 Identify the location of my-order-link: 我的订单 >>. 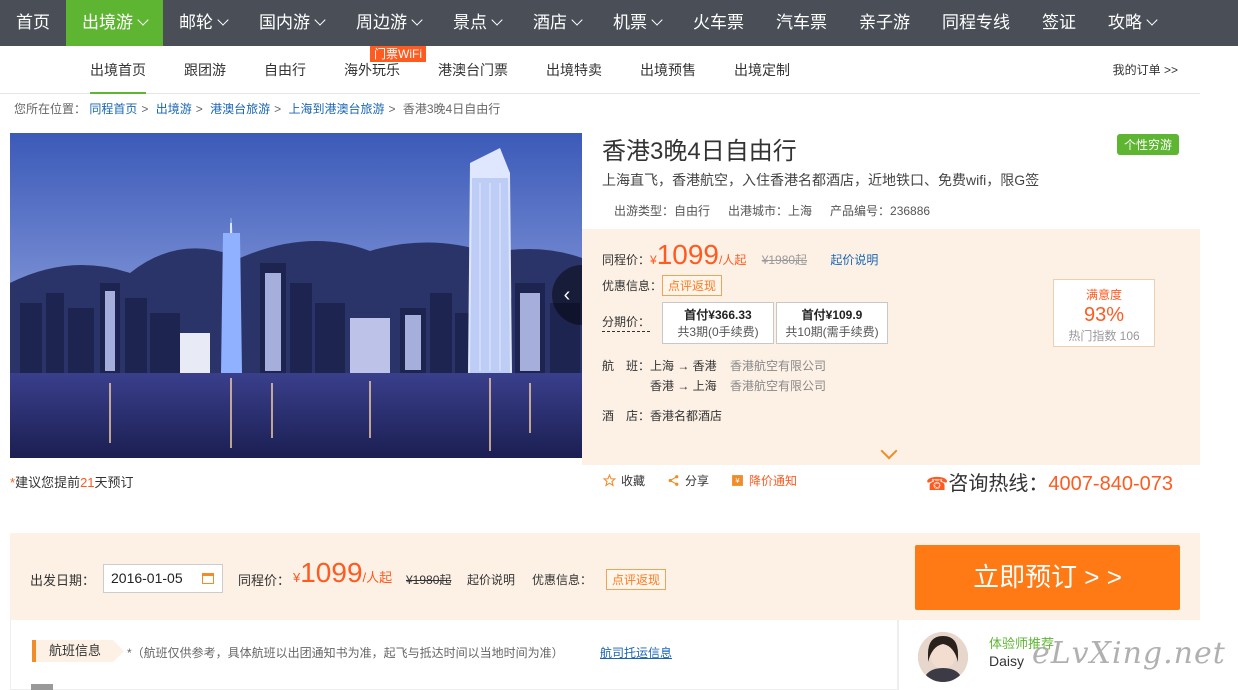
(1145, 70).